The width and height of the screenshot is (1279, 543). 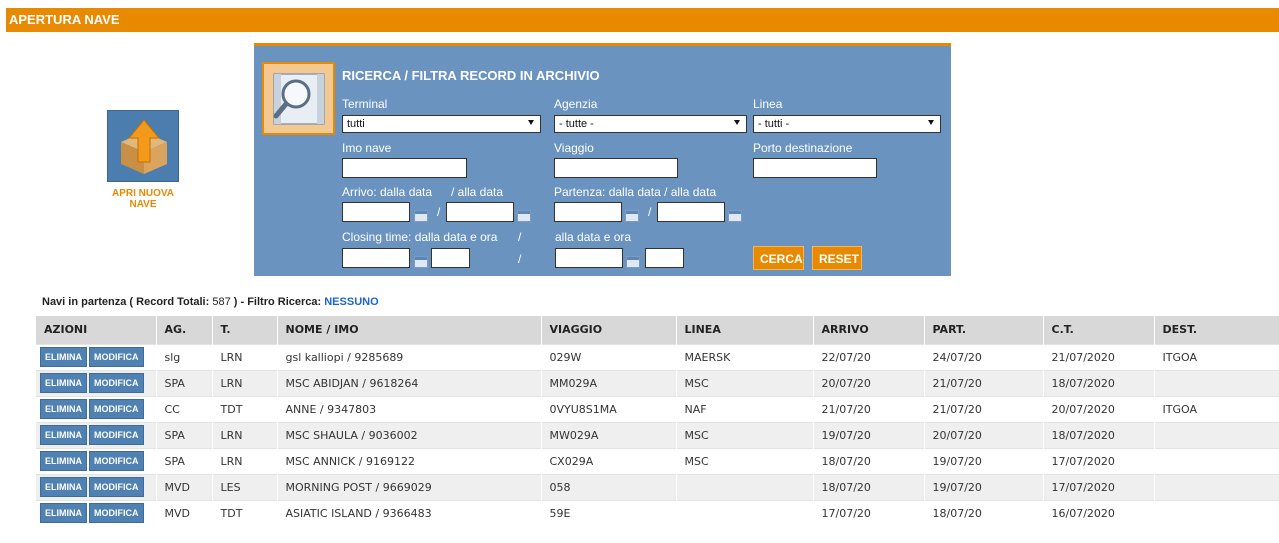 What do you see at coordinates (984, 356) in the screenshot?
I see `cell-part: 24/07/20` at bounding box center [984, 356].